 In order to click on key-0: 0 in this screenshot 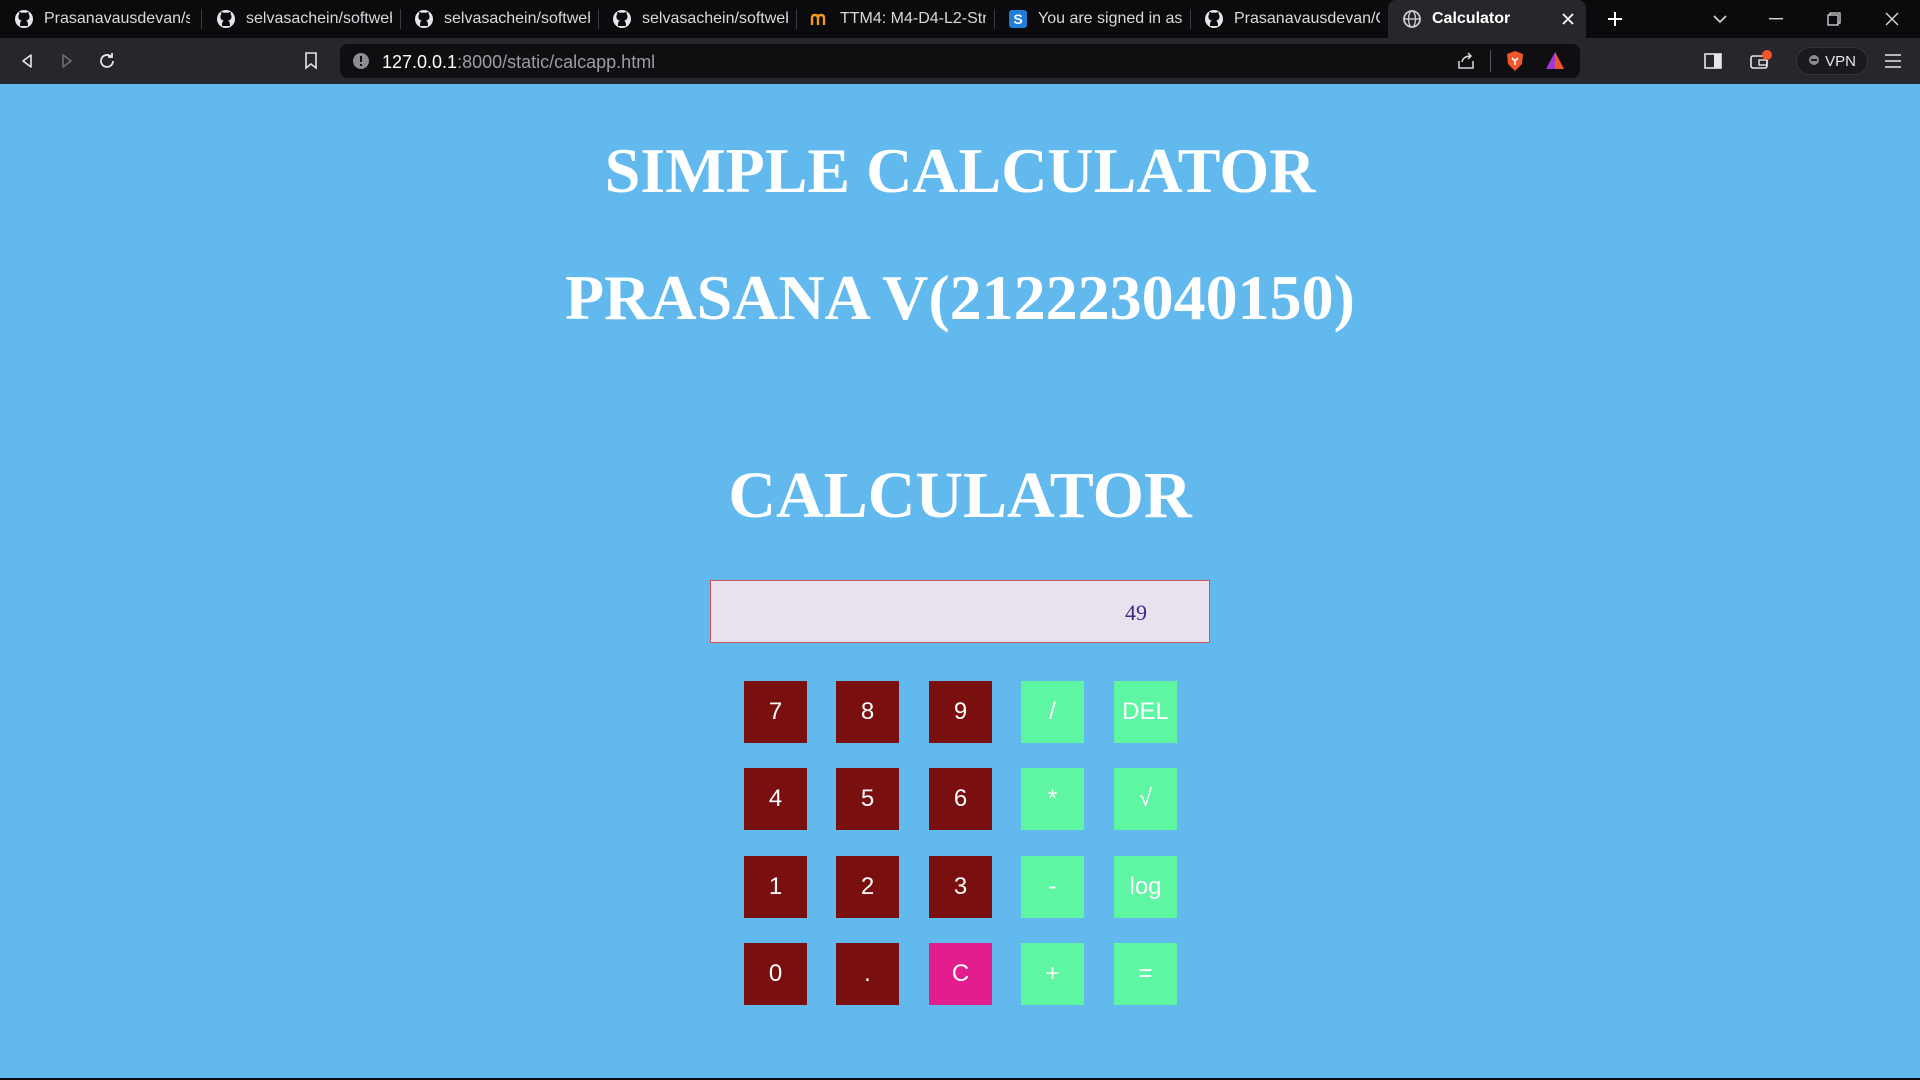, I will do `click(775, 974)`.